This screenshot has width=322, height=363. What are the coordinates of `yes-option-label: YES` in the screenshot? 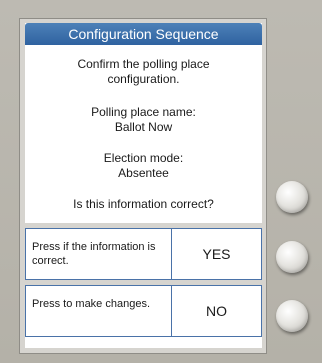 It's located at (216, 254).